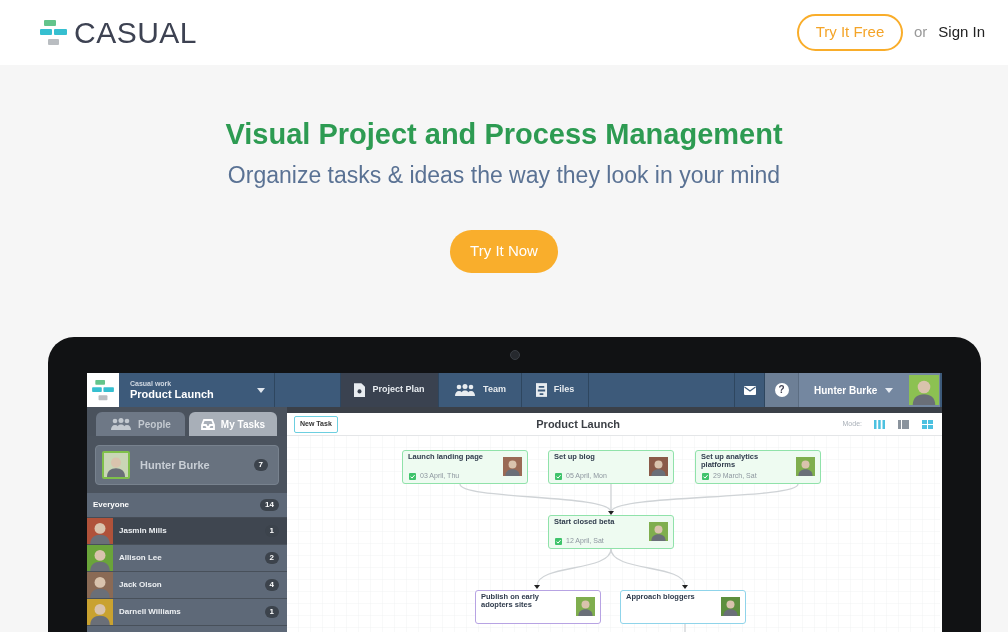 This screenshot has width=1008, height=632. I want to click on list-view-icon, so click(903, 424).